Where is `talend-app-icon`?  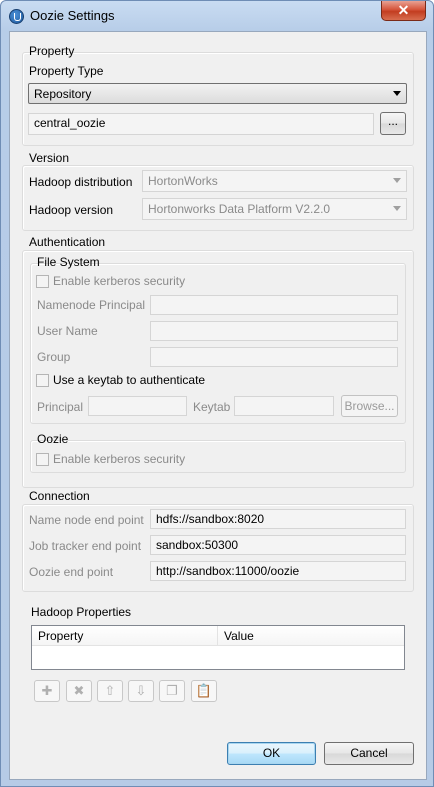
talend-app-icon is located at coordinates (16, 16).